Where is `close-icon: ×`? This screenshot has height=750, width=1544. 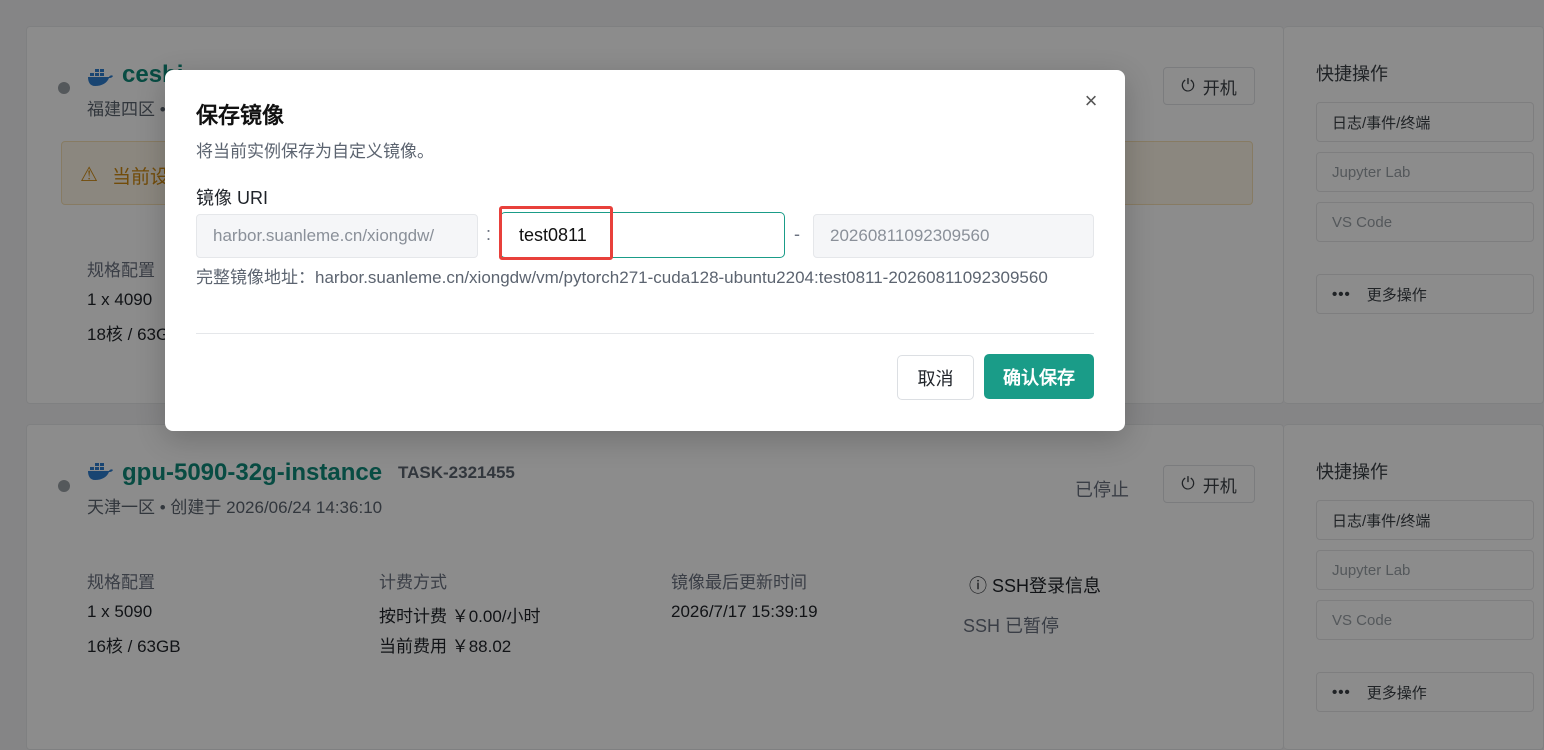 close-icon: × is located at coordinates (1091, 102).